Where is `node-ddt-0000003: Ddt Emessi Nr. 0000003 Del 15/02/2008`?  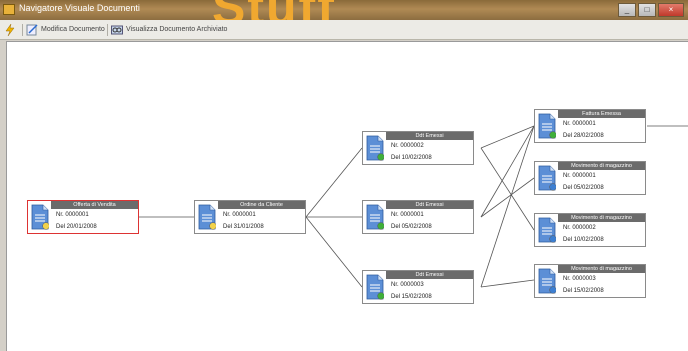
node-ddt-0000003: Ddt Emessi Nr. 0000003 Del 15/02/2008 is located at coordinates (418, 287).